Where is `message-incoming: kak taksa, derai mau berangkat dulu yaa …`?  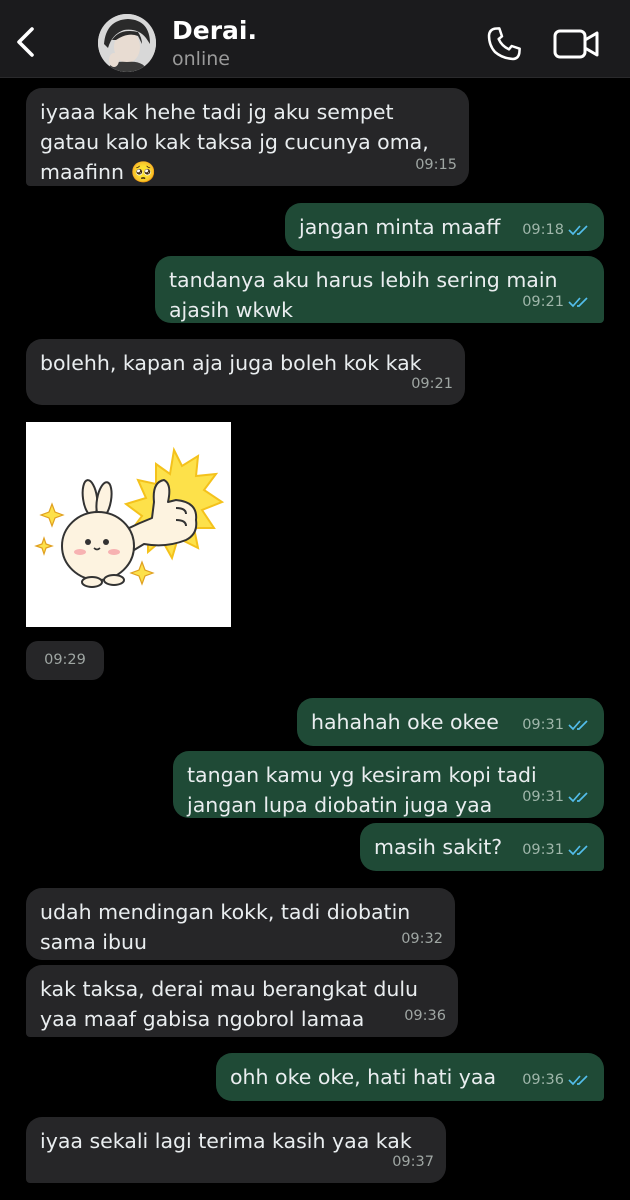 message-incoming: kak taksa, derai mau berangkat dulu yaa … is located at coordinates (242, 1001).